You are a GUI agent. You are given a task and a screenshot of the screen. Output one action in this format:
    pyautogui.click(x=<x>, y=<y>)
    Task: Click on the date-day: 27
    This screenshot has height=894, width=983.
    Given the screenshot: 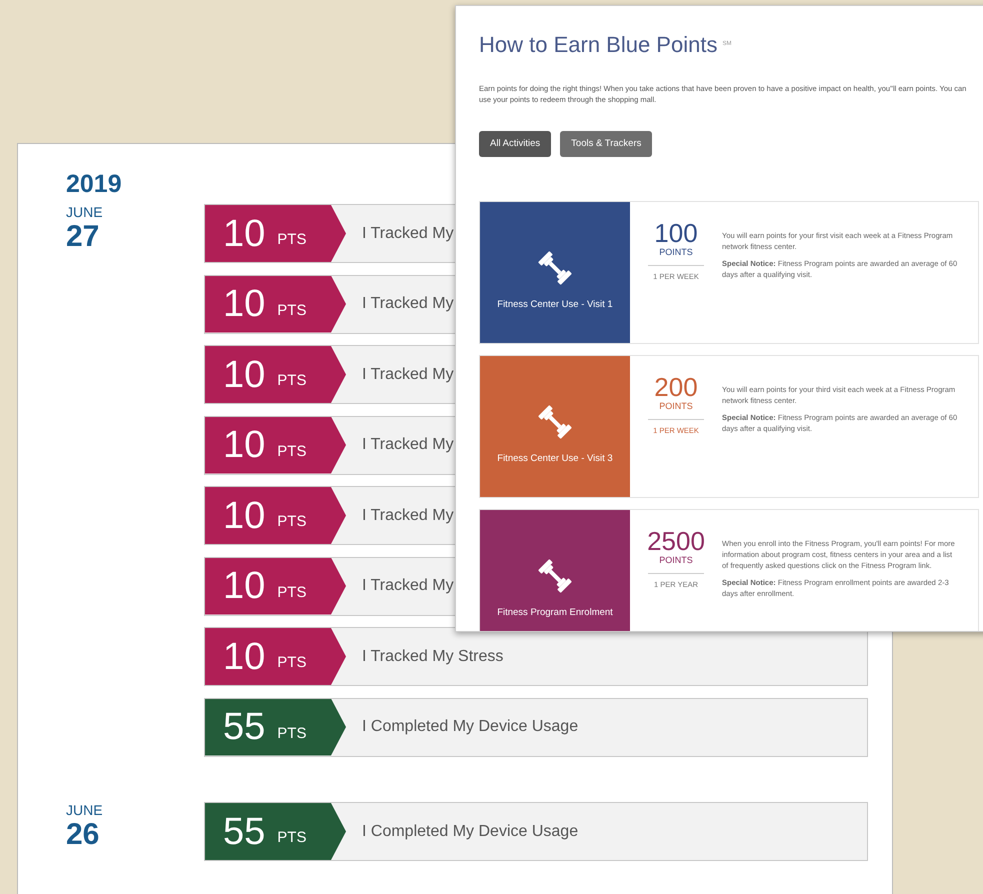 What is the action you would take?
    pyautogui.click(x=135, y=237)
    